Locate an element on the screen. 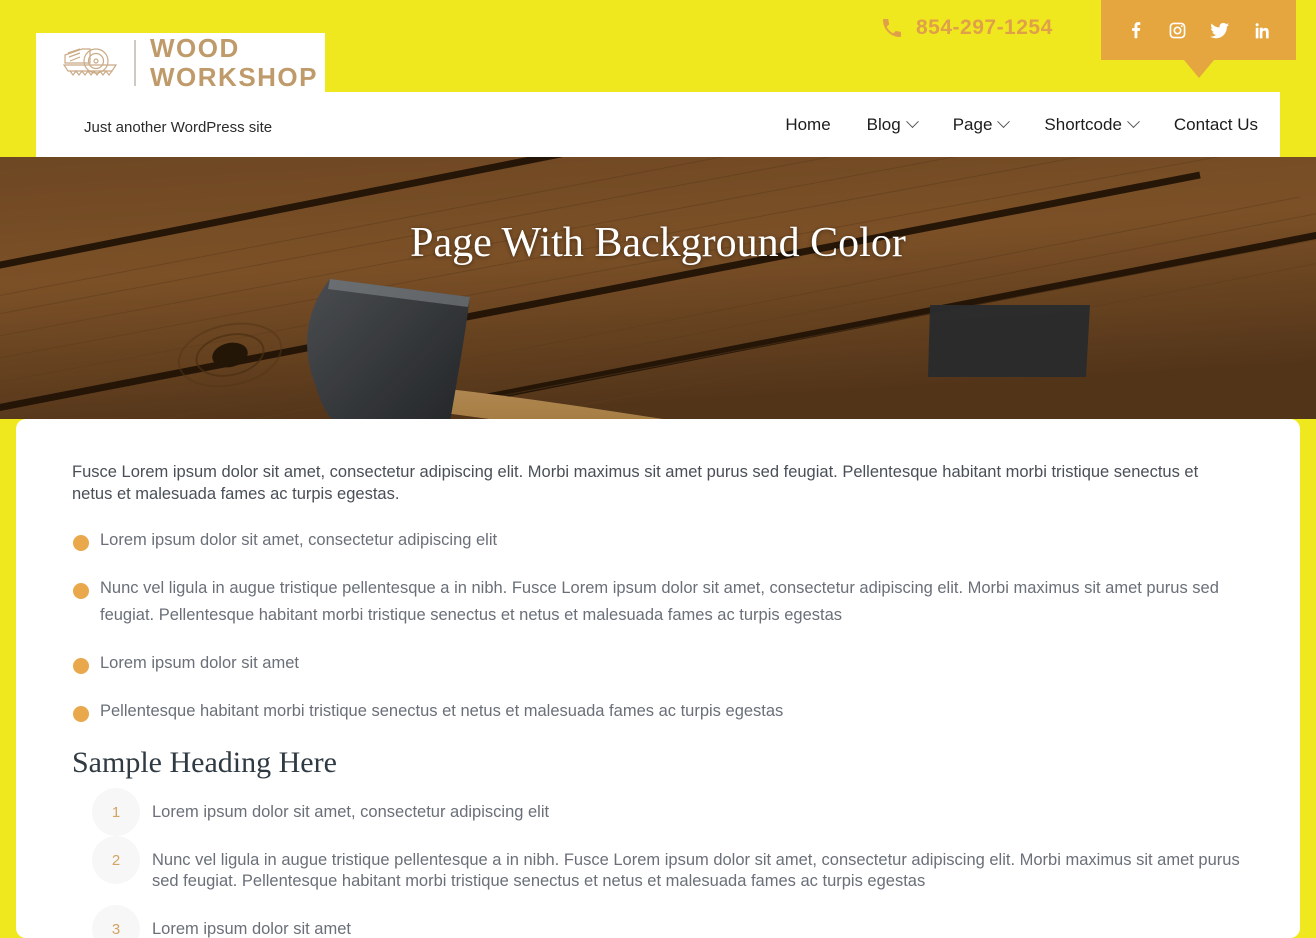  list-number-badge: 1 is located at coordinates (116, 812).